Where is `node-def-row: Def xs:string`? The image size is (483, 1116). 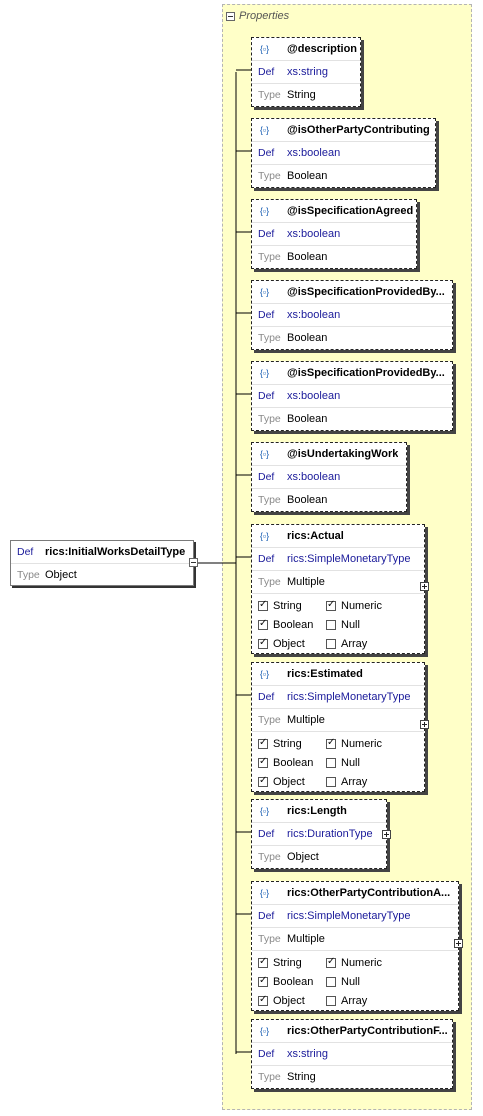
node-def-row: Def xs:string is located at coordinates (352, 1053).